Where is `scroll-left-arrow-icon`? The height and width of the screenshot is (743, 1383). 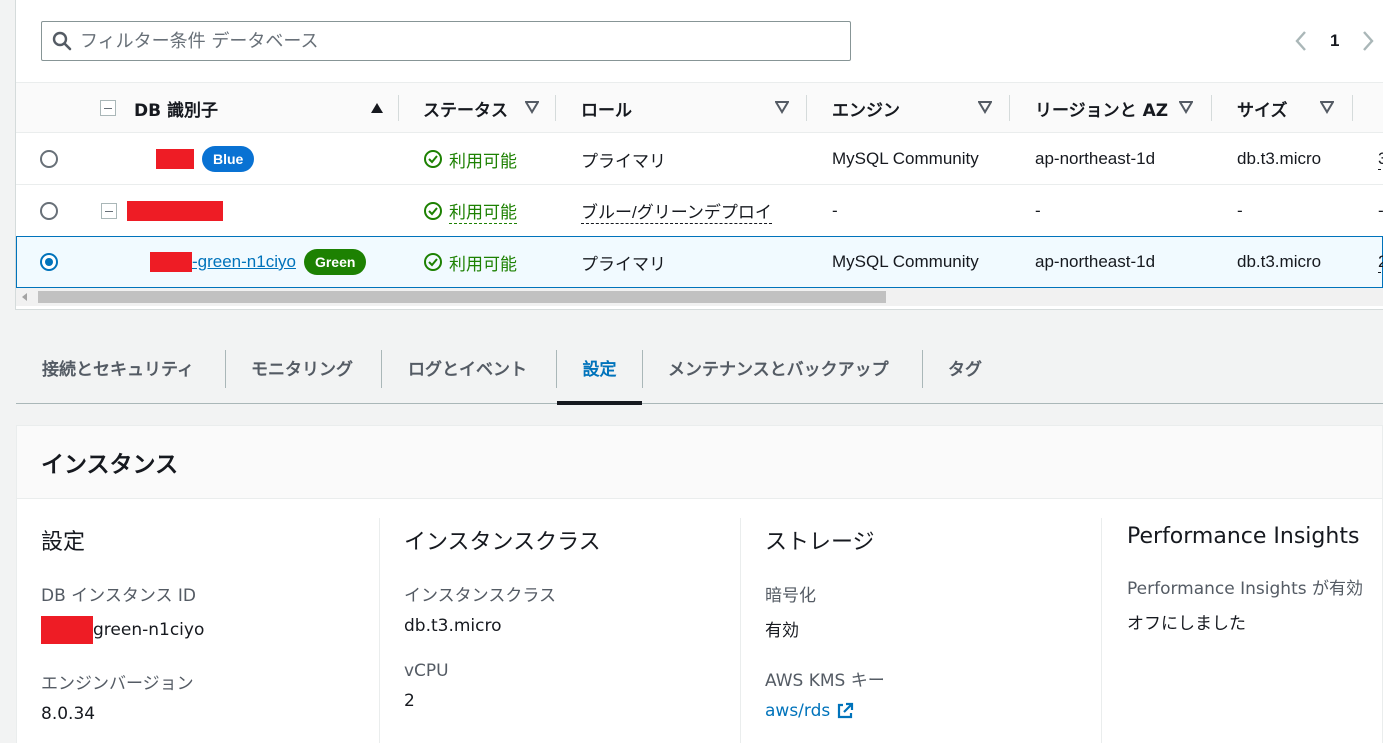 scroll-left-arrow-icon is located at coordinates (24, 297).